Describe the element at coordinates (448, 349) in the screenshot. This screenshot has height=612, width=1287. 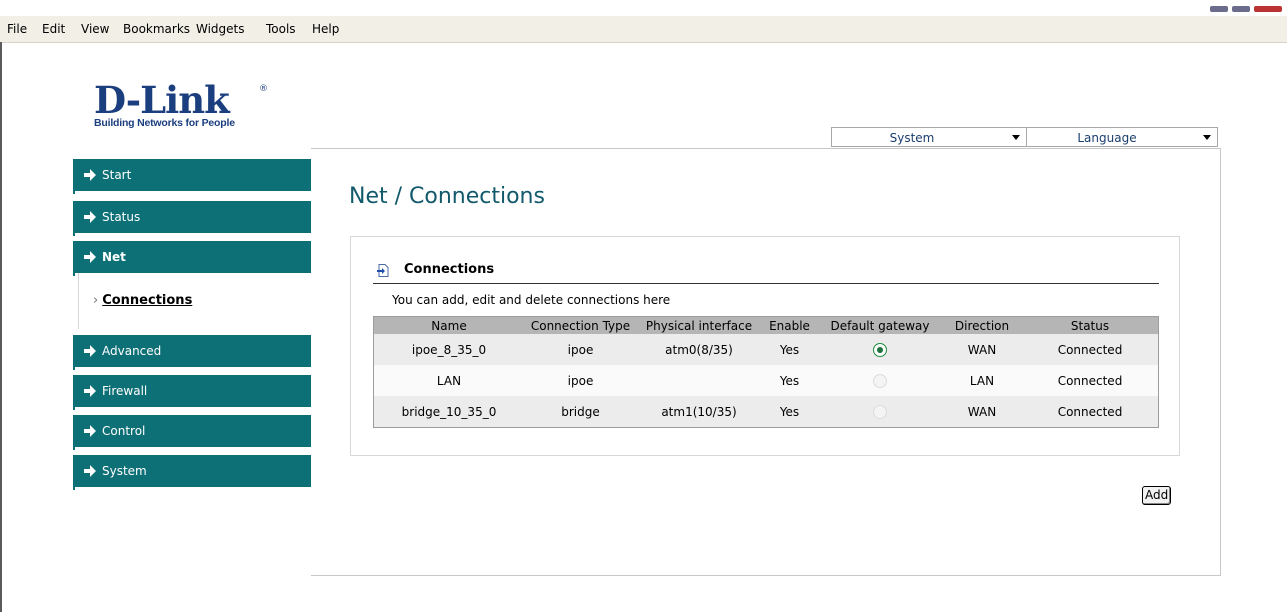
I see `cell-name: ipoe_8_35_0` at that location.